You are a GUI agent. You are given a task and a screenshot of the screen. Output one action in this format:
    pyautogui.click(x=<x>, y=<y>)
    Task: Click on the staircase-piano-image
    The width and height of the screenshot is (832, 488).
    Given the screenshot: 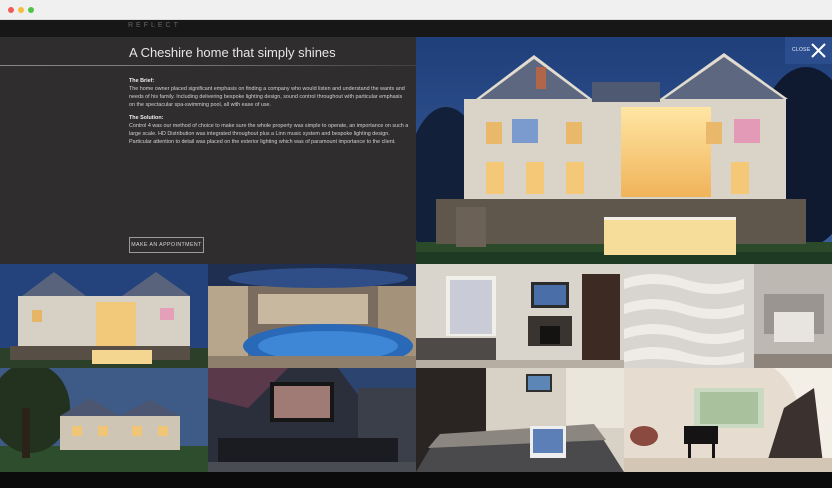 What is the action you would take?
    pyautogui.click(x=728, y=420)
    